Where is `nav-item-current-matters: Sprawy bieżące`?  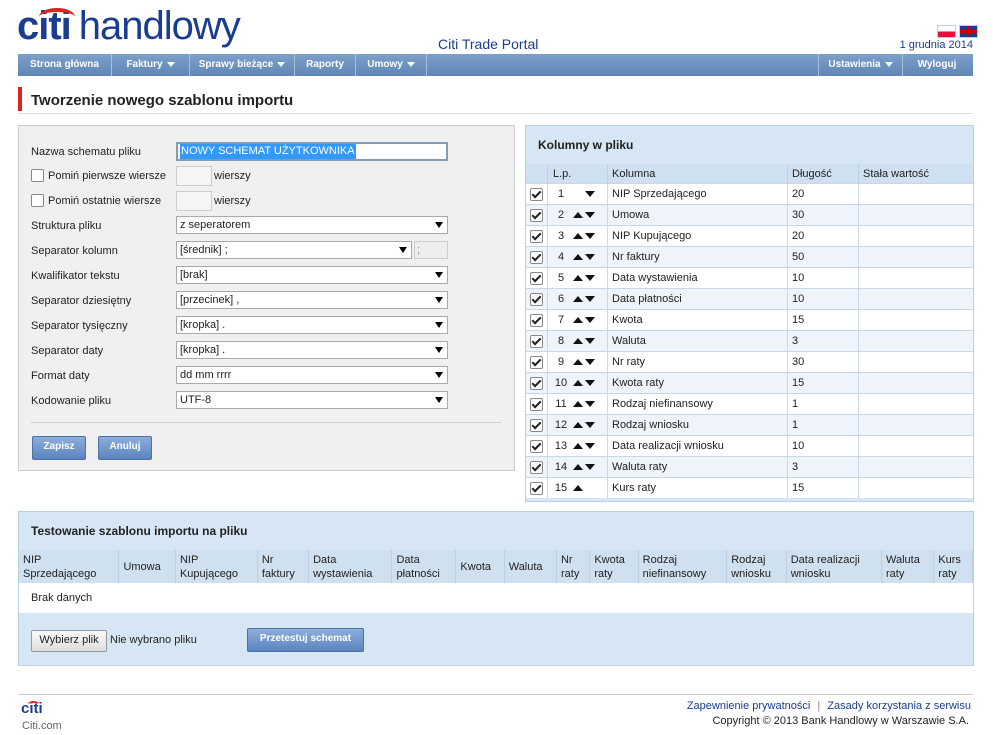
nav-item-current-matters: Sprawy bieżące is located at coordinates (242, 65).